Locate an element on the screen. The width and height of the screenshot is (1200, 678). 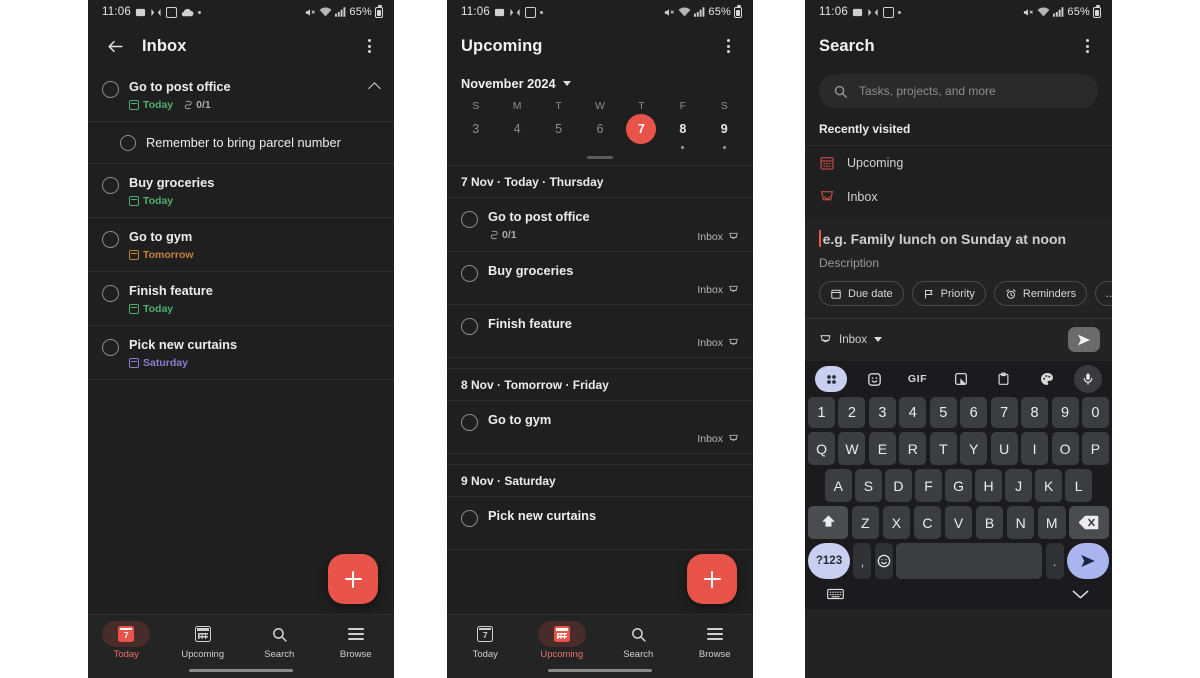
key-8: 8 is located at coordinates (1035, 412).